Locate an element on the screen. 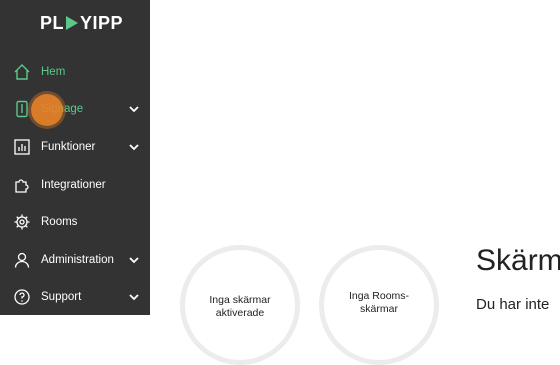 The width and height of the screenshot is (560, 365). chart-icon is located at coordinates (22, 147).